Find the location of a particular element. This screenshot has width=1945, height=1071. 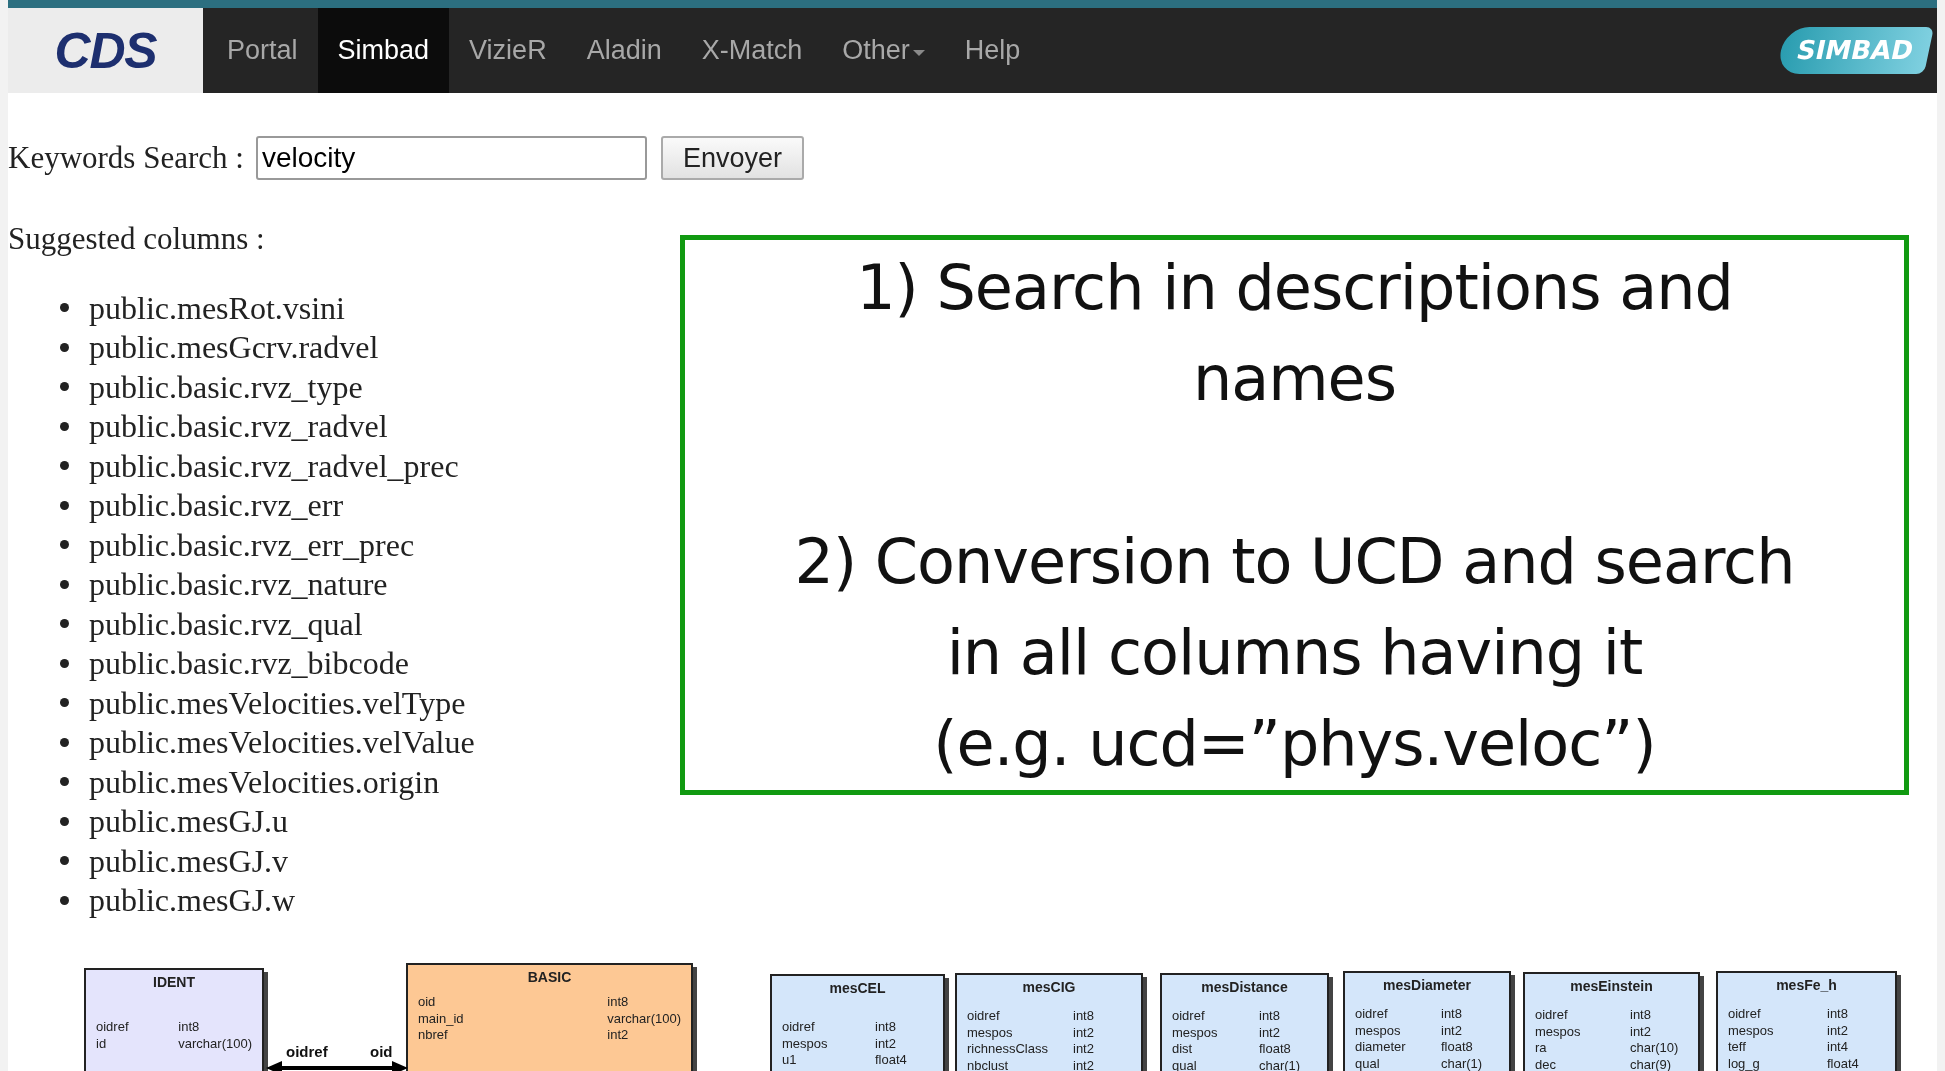

nav-tab: VizieR is located at coordinates (508, 50).